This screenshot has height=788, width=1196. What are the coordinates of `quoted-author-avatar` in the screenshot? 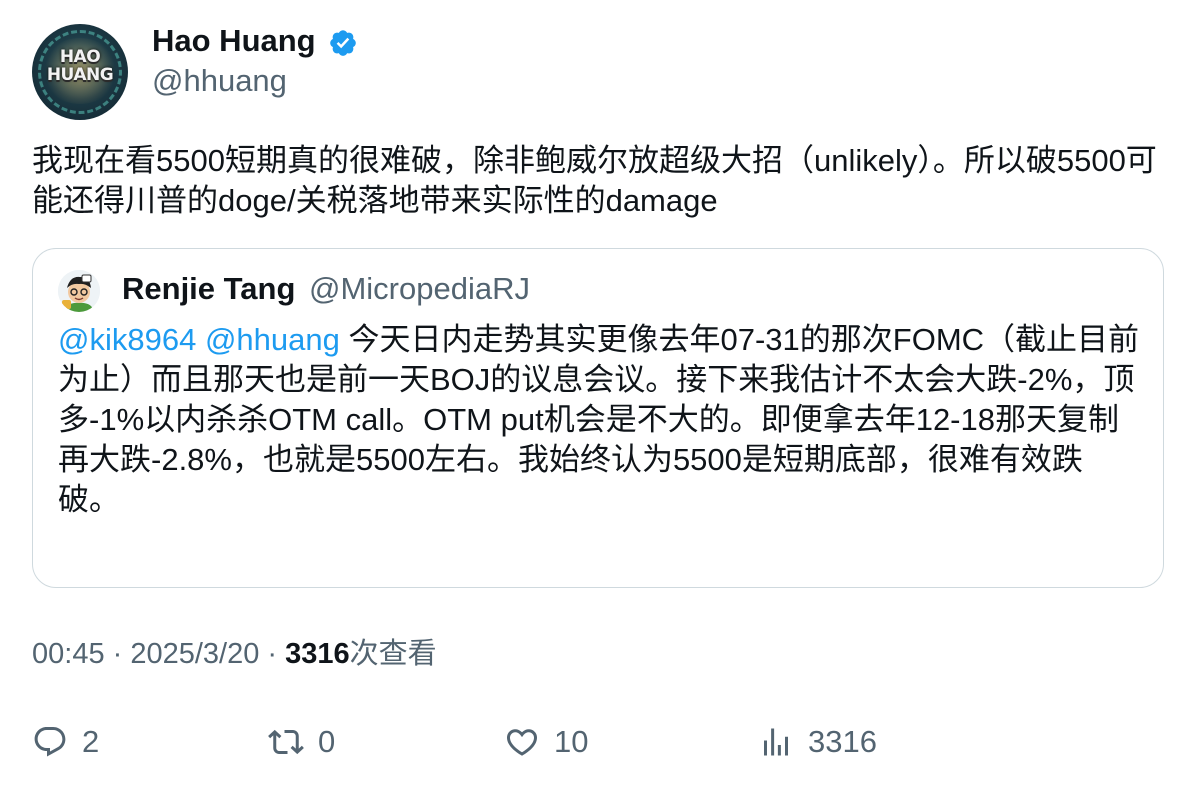 It's located at (79, 291).